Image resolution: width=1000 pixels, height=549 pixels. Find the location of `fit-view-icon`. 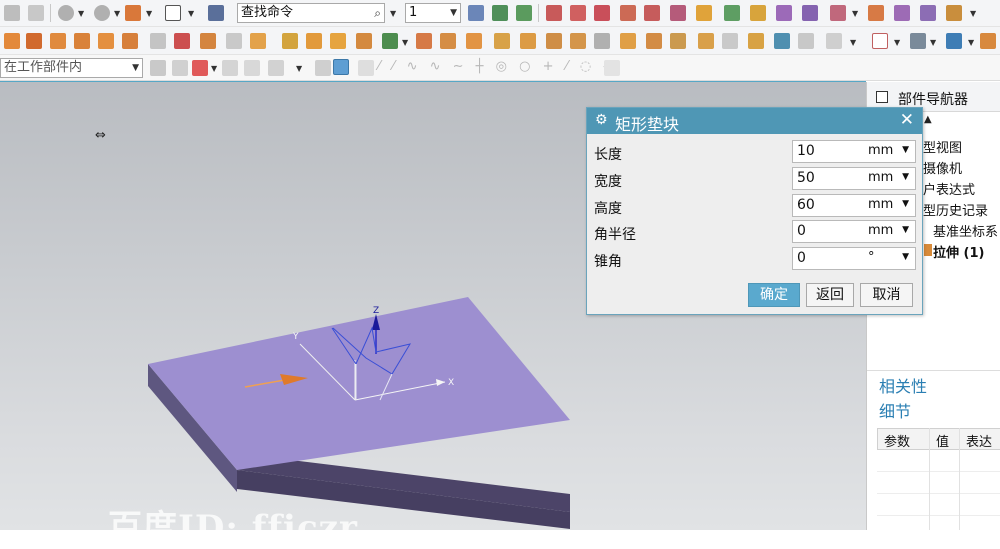

fit-view-icon is located at coordinates (216, 13).